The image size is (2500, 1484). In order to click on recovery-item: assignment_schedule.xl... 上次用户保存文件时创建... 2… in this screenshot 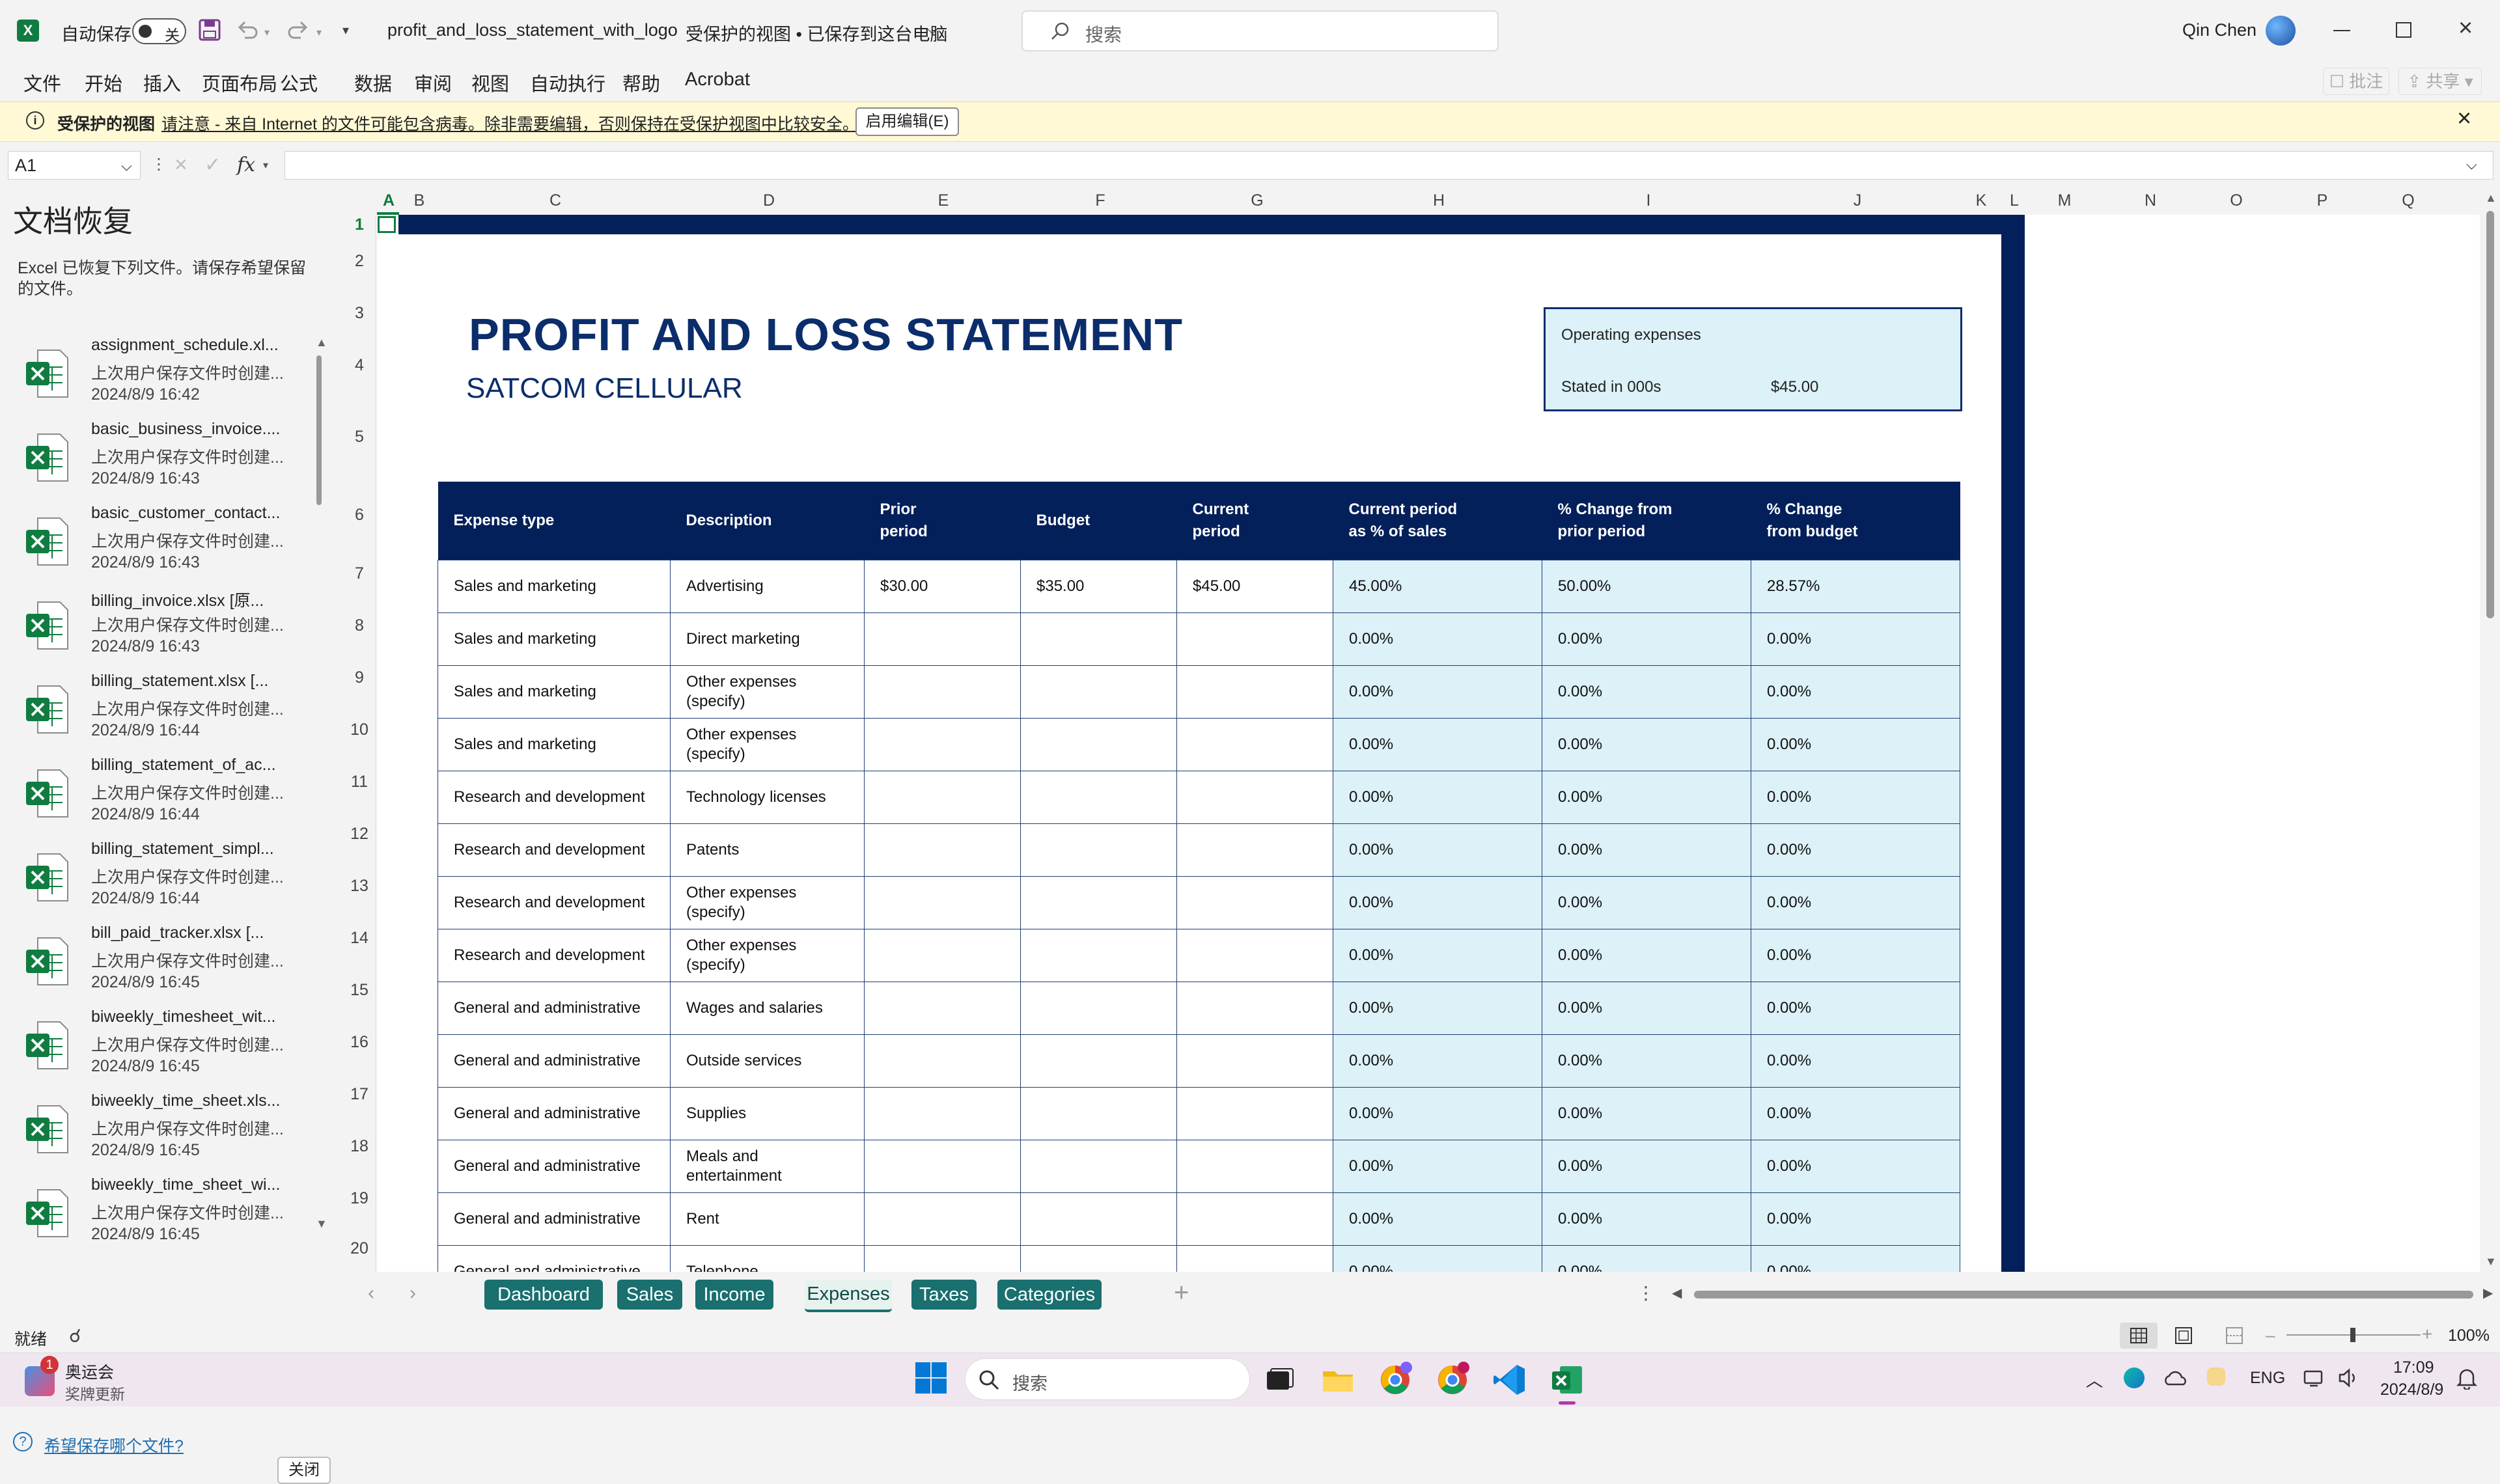, I will do `click(163, 375)`.